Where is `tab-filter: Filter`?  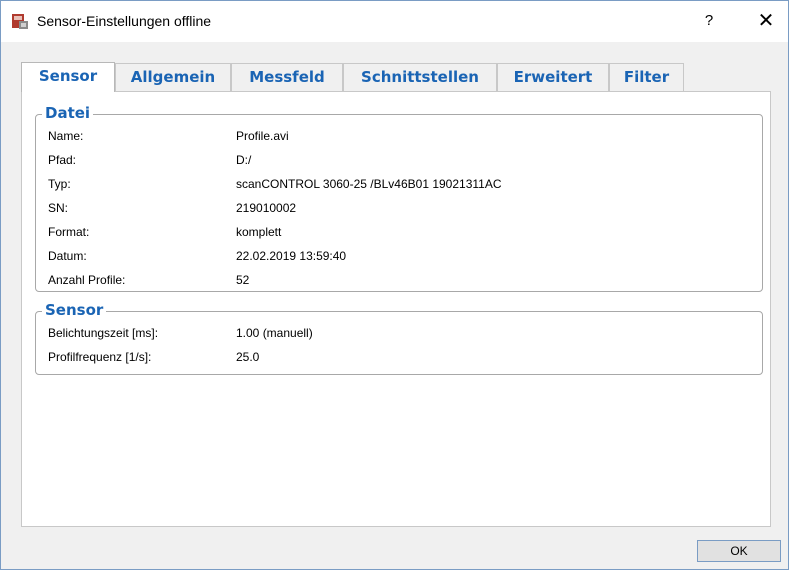 tab-filter: Filter is located at coordinates (646, 77).